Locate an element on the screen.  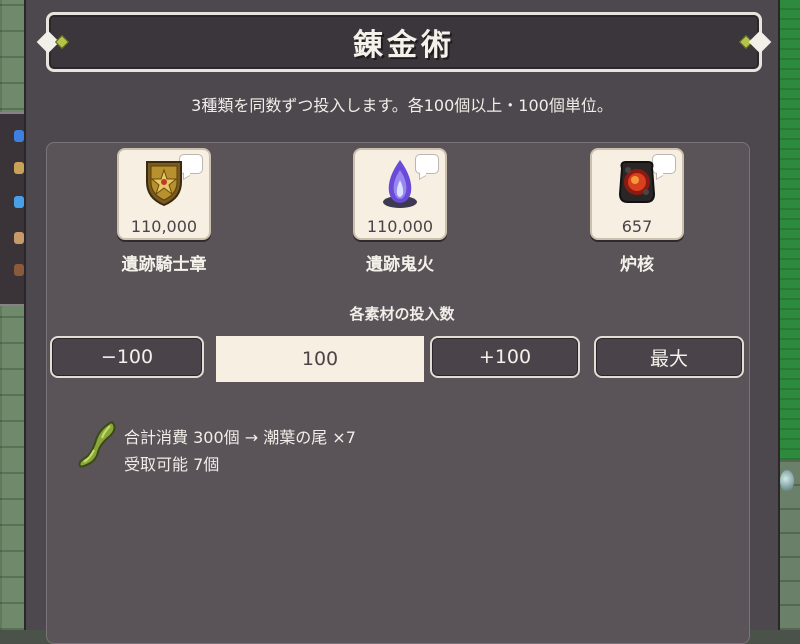
window-title: 錬金術 is located at coordinates (404, 45).